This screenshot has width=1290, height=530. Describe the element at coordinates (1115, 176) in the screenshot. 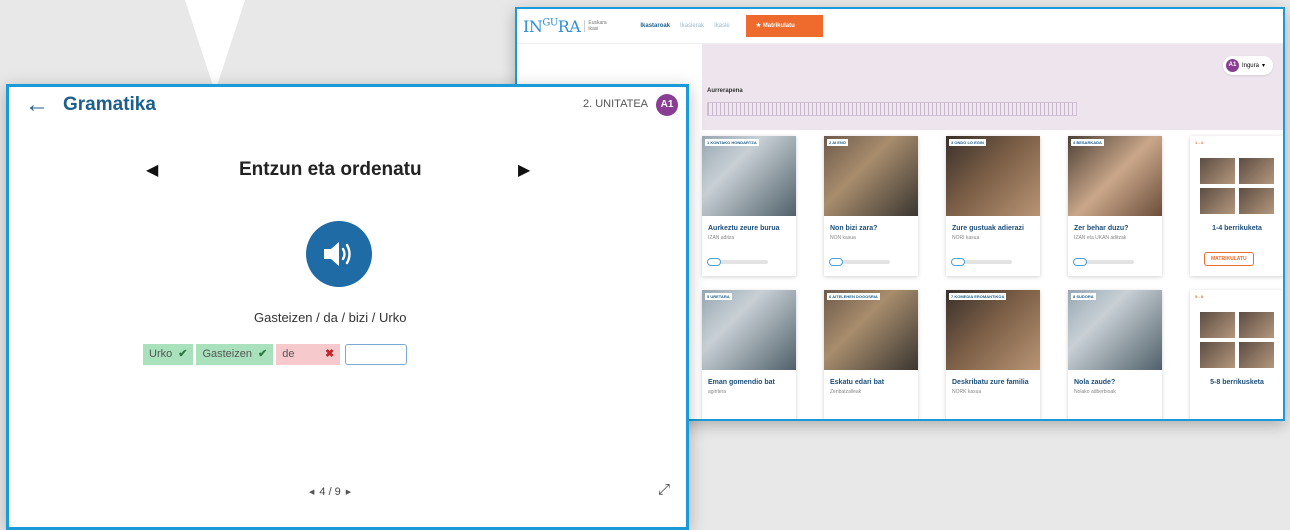

I see `unit-image: 4 BESARKADA` at that location.